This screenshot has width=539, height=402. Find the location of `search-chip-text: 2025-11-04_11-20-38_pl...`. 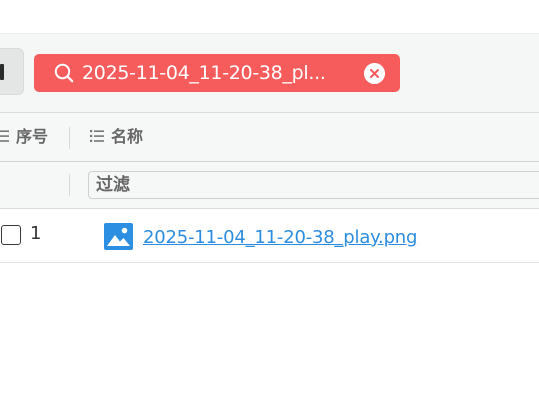

search-chip-text: 2025-11-04_11-20-38_pl... is located at coordinates (204, 73).